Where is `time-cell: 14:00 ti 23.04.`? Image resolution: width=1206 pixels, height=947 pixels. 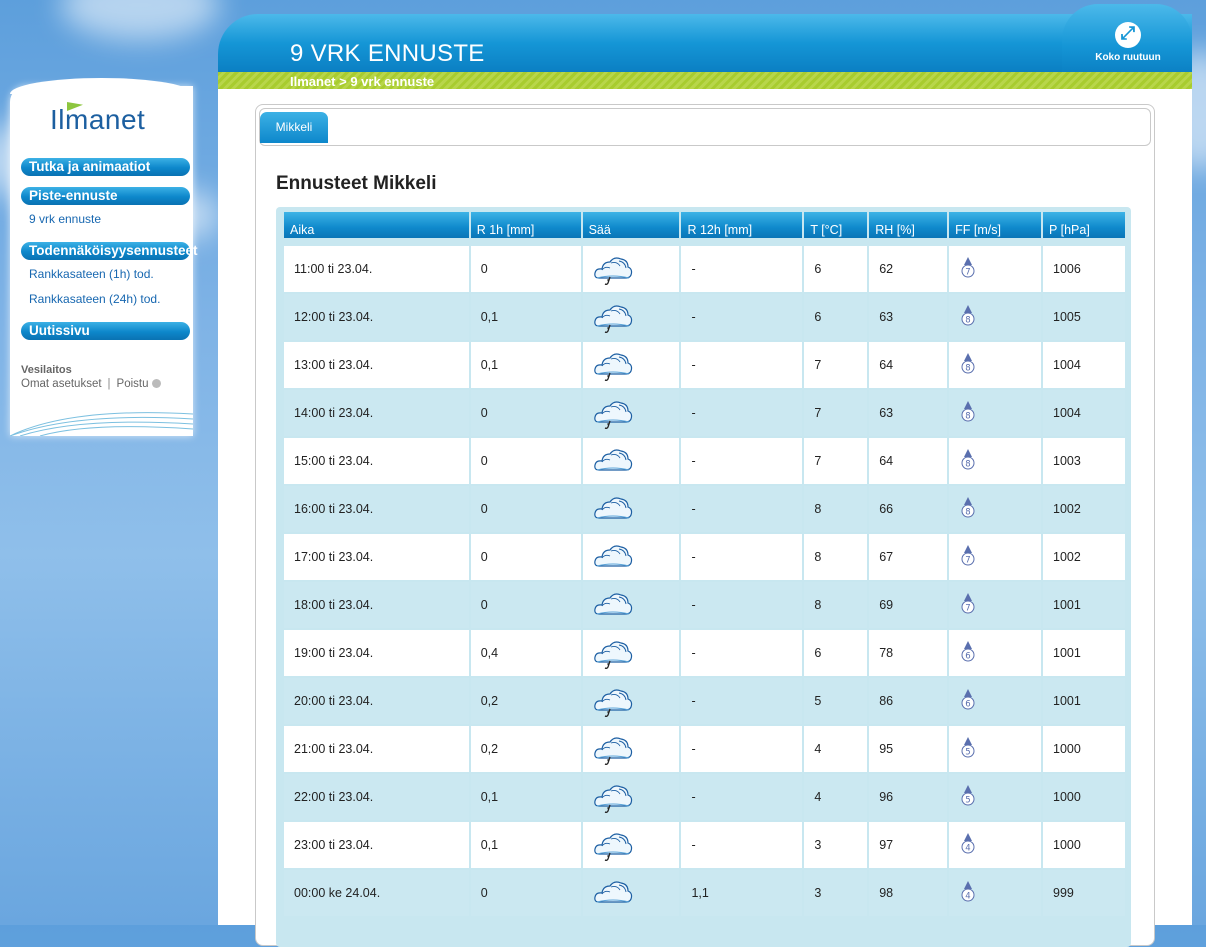
time-cell: 14:00 ti 23.04. is located at coordinates (376, 414).